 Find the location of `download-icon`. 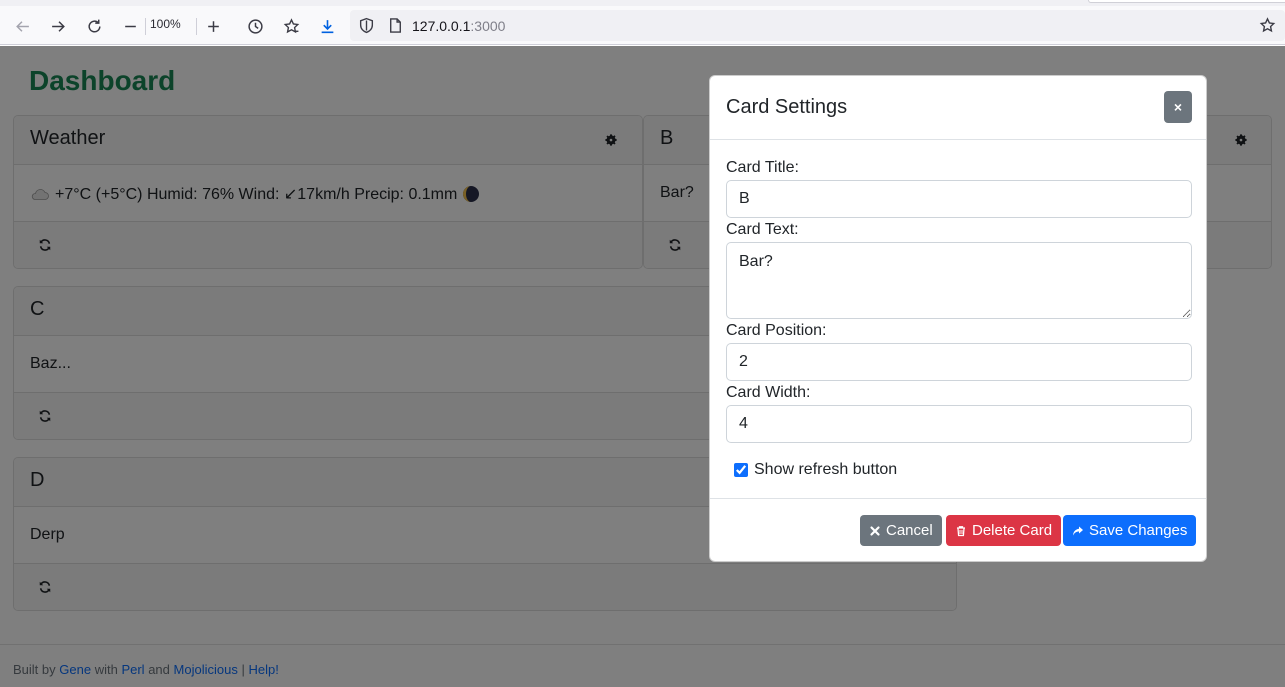

download-icon is located at coordinates (327, 26).